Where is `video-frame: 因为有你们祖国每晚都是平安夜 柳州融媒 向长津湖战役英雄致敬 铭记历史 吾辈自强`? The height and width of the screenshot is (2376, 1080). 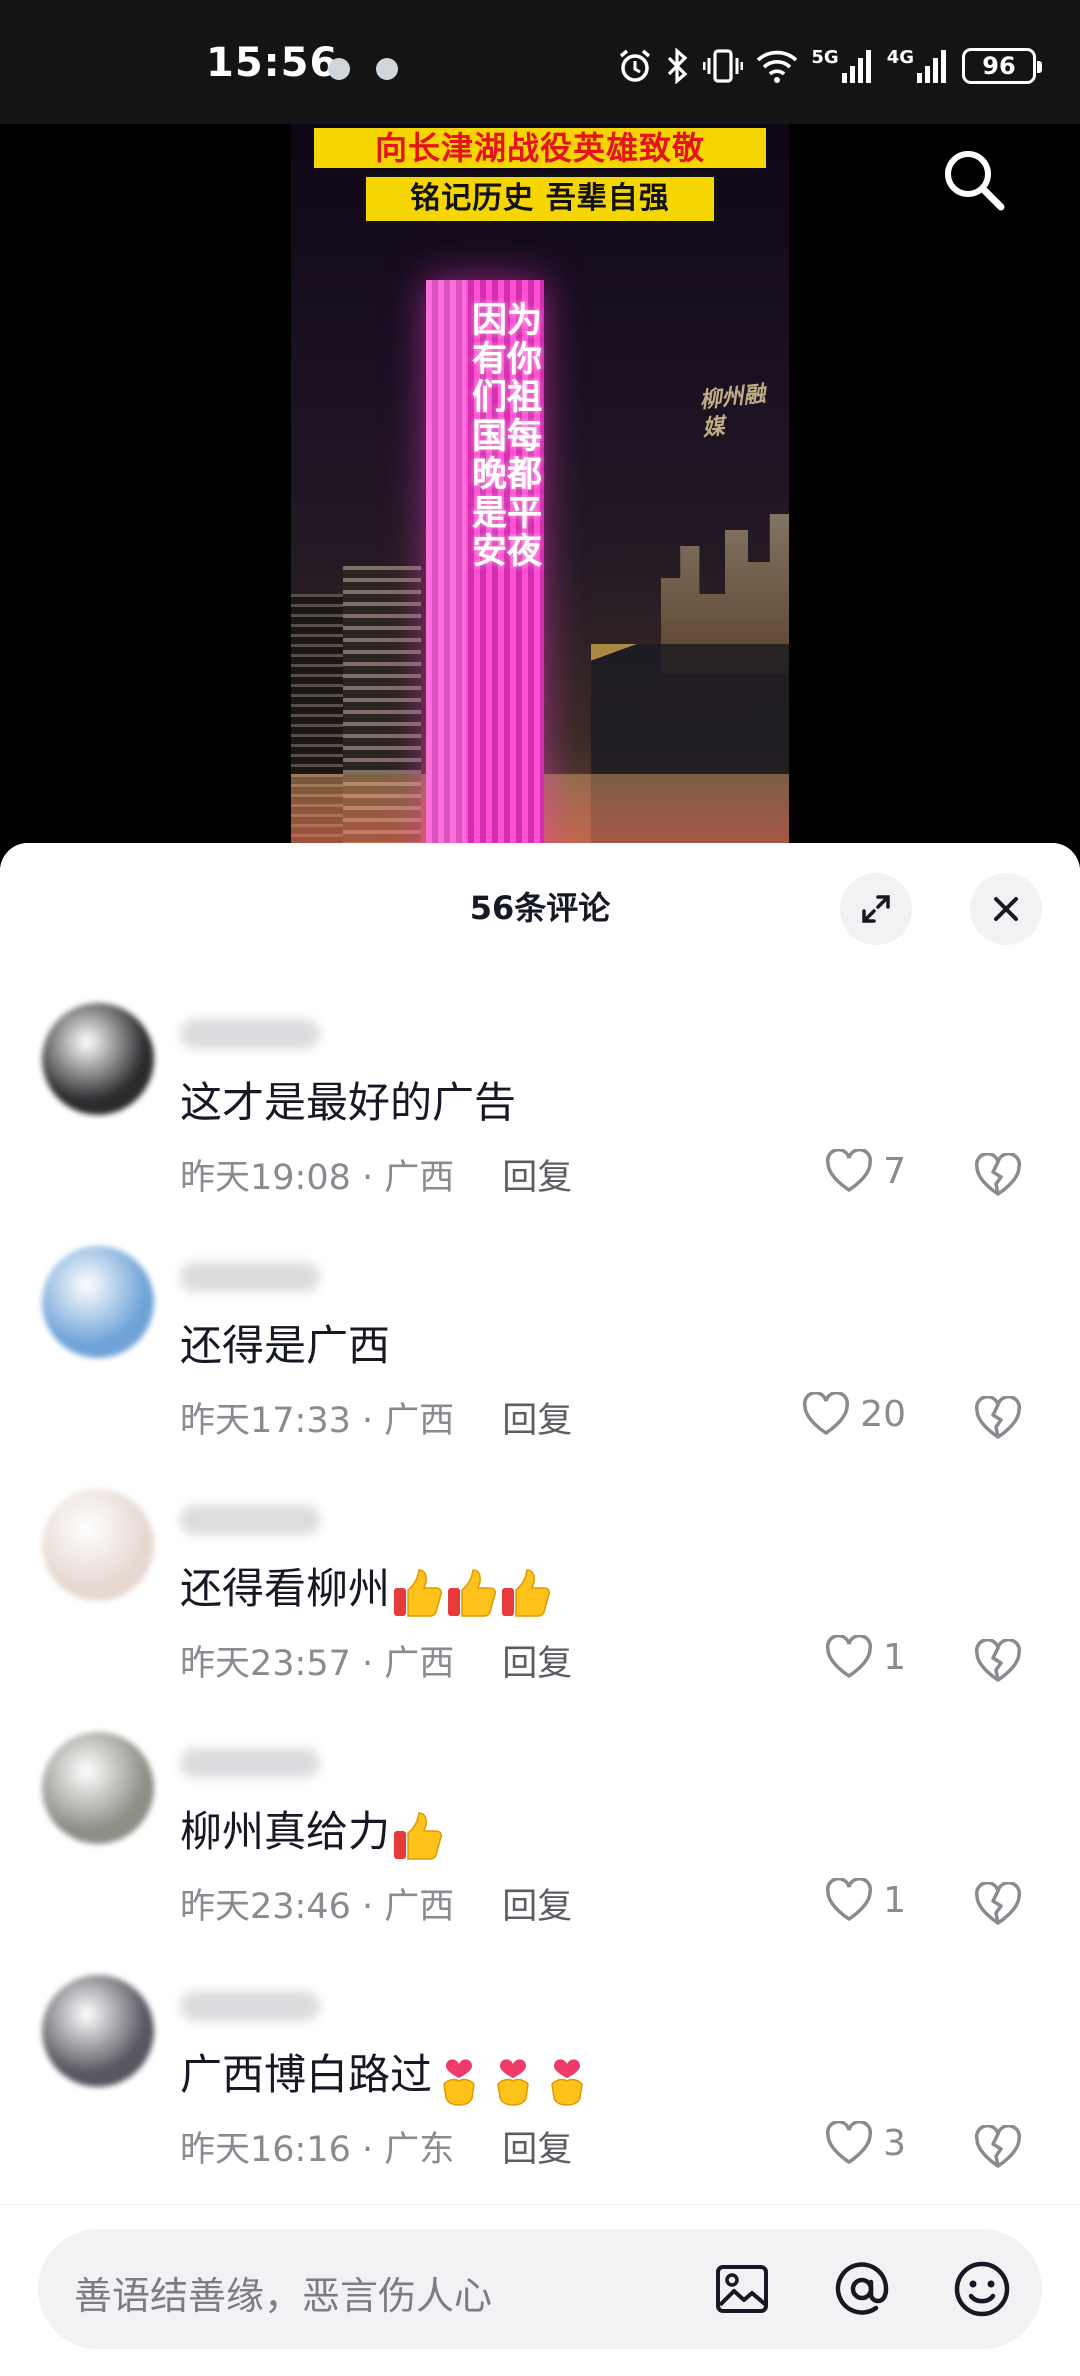 video-frame: 因为有你们祖国每晚都是平安夜 柳州融媒 向长津湖战役英雄致敬 铭记历史 吾辈自强 is located at coordinates (540, 487).